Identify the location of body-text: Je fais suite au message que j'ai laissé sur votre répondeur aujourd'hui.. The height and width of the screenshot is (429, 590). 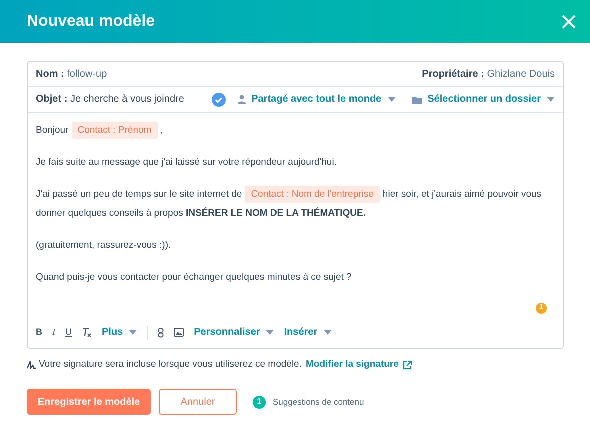
(186, 163).